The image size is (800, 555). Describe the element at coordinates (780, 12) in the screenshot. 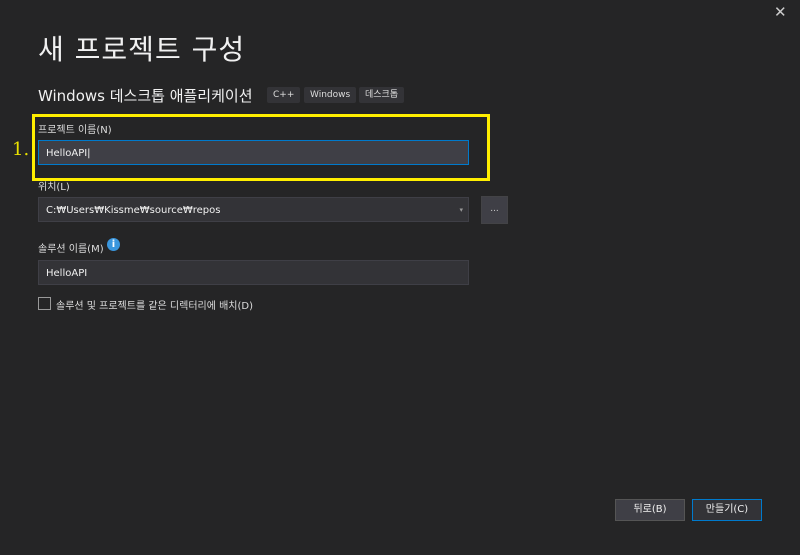

I see `close-icon: ✕` at that location.